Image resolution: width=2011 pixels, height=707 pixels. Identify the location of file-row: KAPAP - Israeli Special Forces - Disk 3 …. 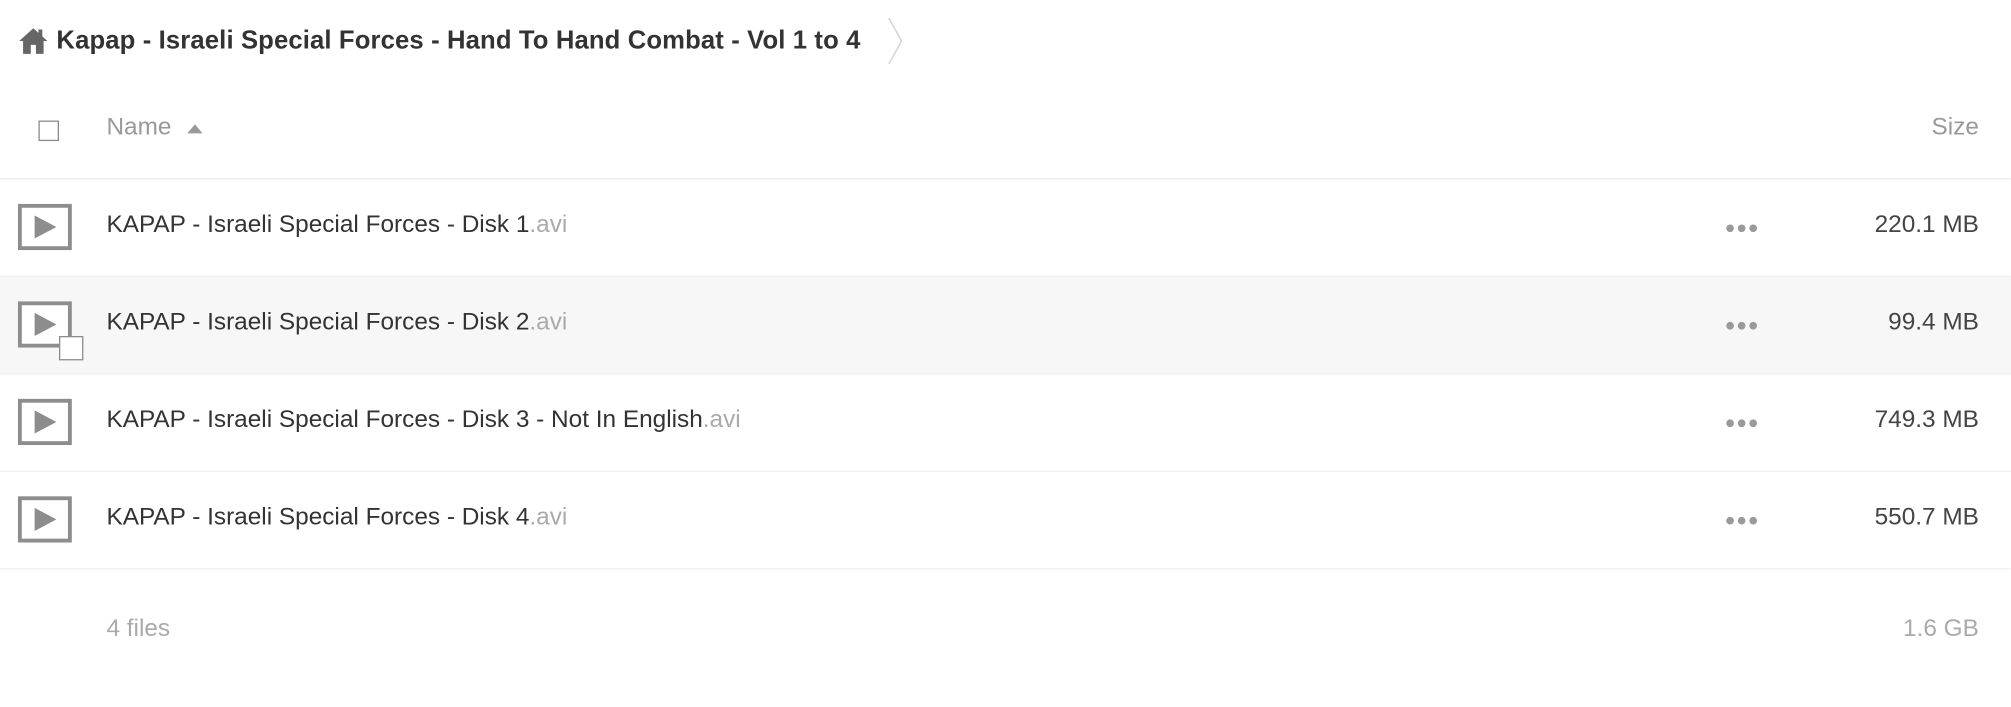
(1005, 423).